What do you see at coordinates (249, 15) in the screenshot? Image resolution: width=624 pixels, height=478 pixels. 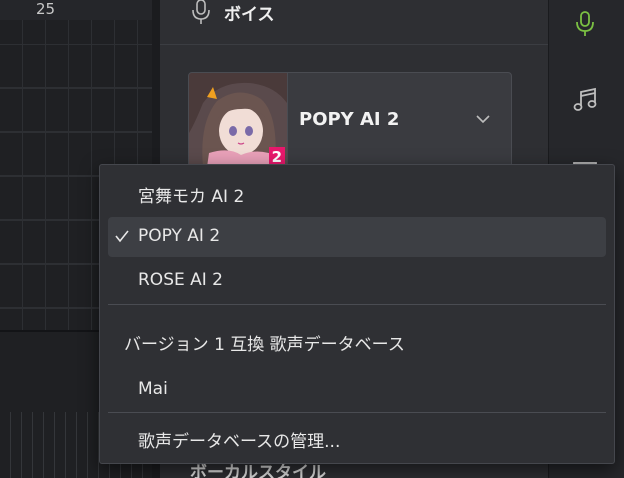 I see `voice-panel-title: ボイス` at bounding box center [249, 15].